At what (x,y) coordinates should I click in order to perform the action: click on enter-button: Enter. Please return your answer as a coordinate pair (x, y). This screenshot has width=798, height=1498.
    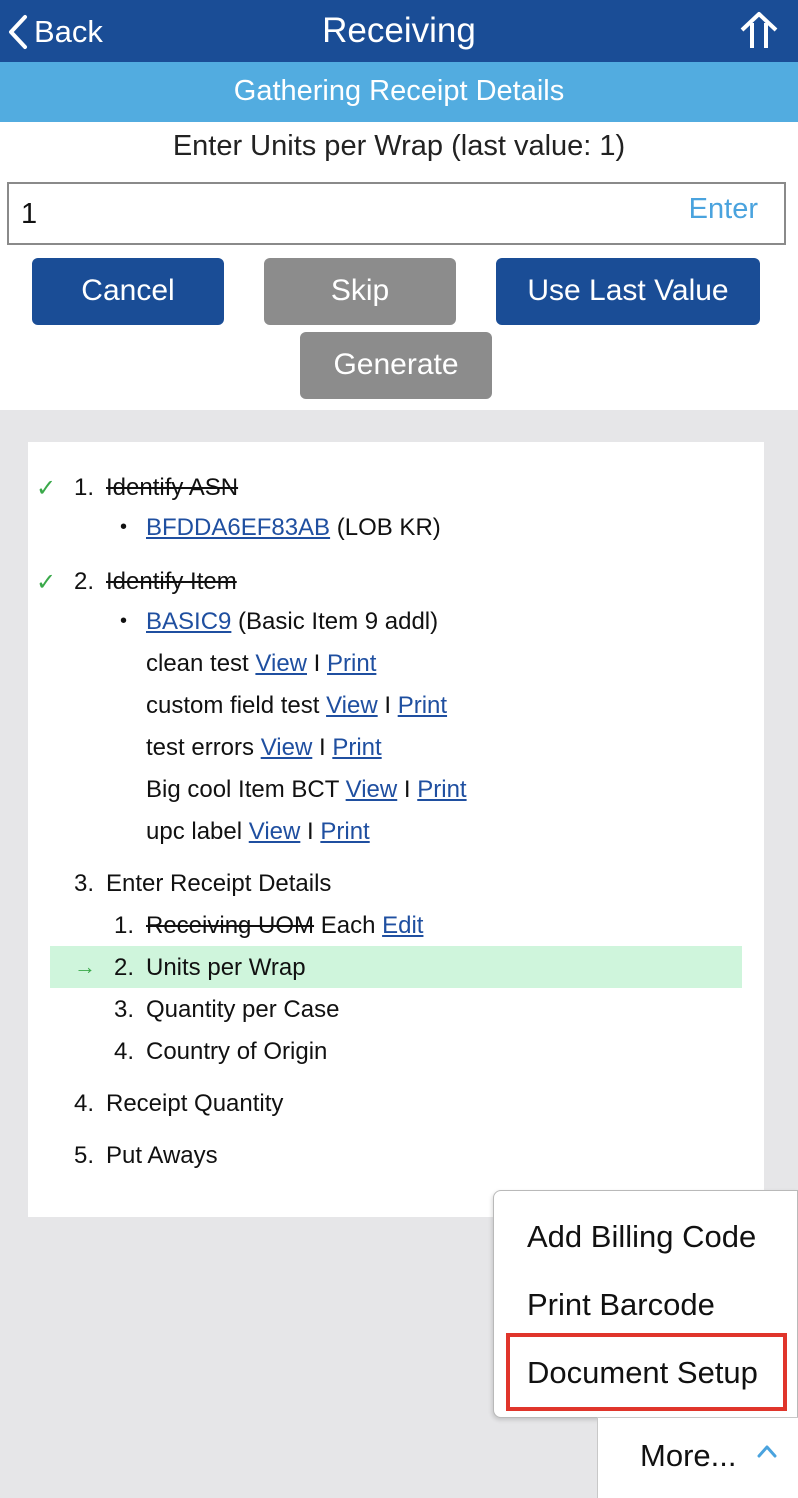
    Looking at the image, I should click on (723, 209).